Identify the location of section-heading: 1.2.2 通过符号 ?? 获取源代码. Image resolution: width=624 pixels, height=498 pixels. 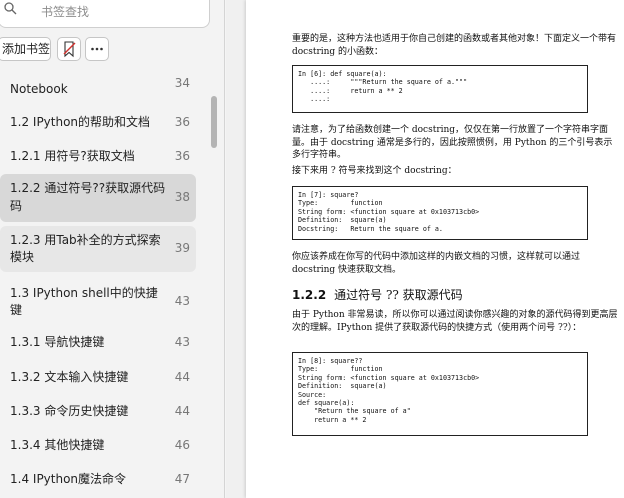
(377, 295).